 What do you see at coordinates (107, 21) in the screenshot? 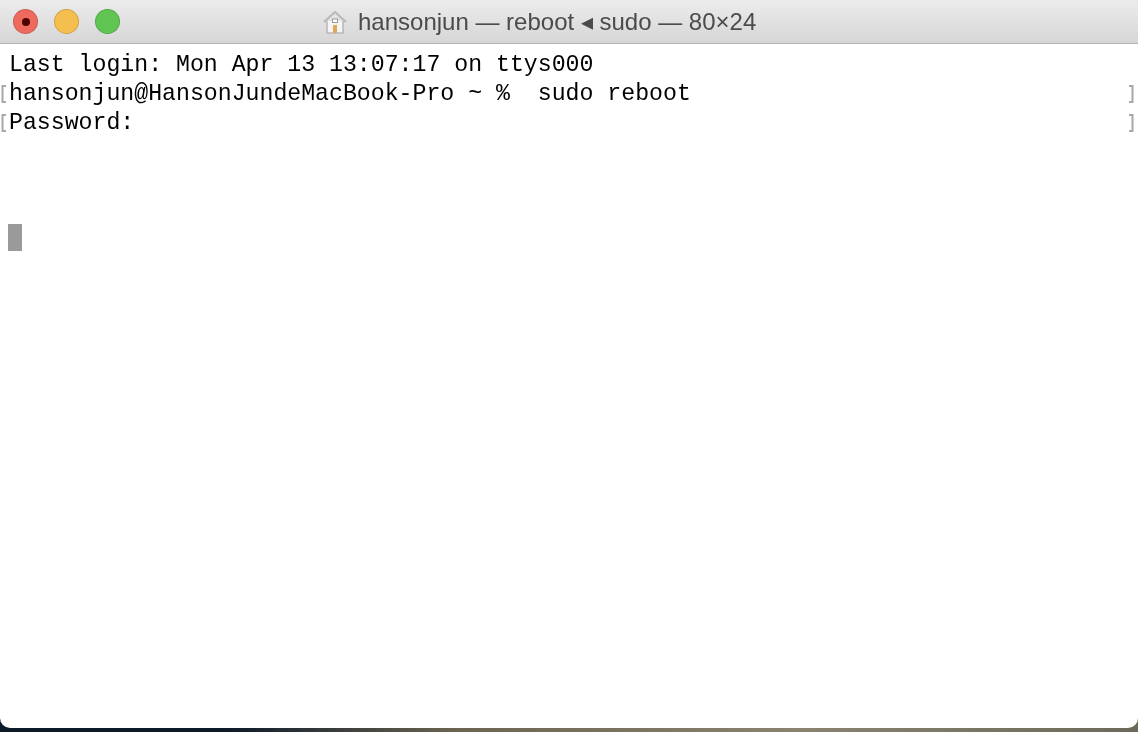
I see `zoom-button` at bounding box center [107, 21].